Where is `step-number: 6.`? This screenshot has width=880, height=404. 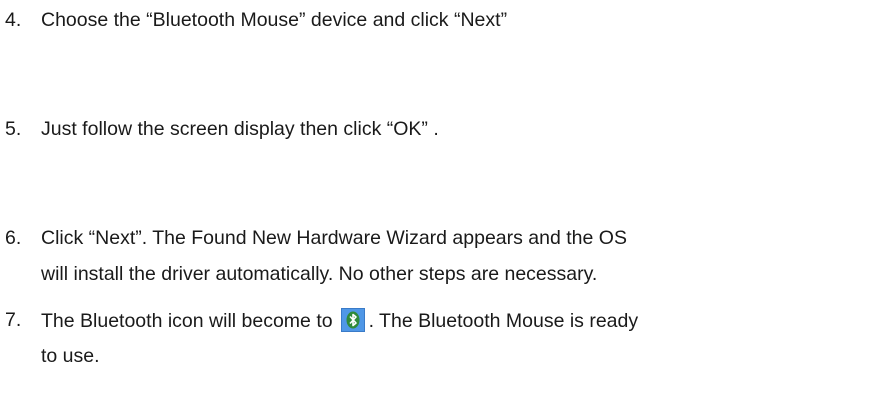 step-number: 6. is located at coordinates (13, 238).